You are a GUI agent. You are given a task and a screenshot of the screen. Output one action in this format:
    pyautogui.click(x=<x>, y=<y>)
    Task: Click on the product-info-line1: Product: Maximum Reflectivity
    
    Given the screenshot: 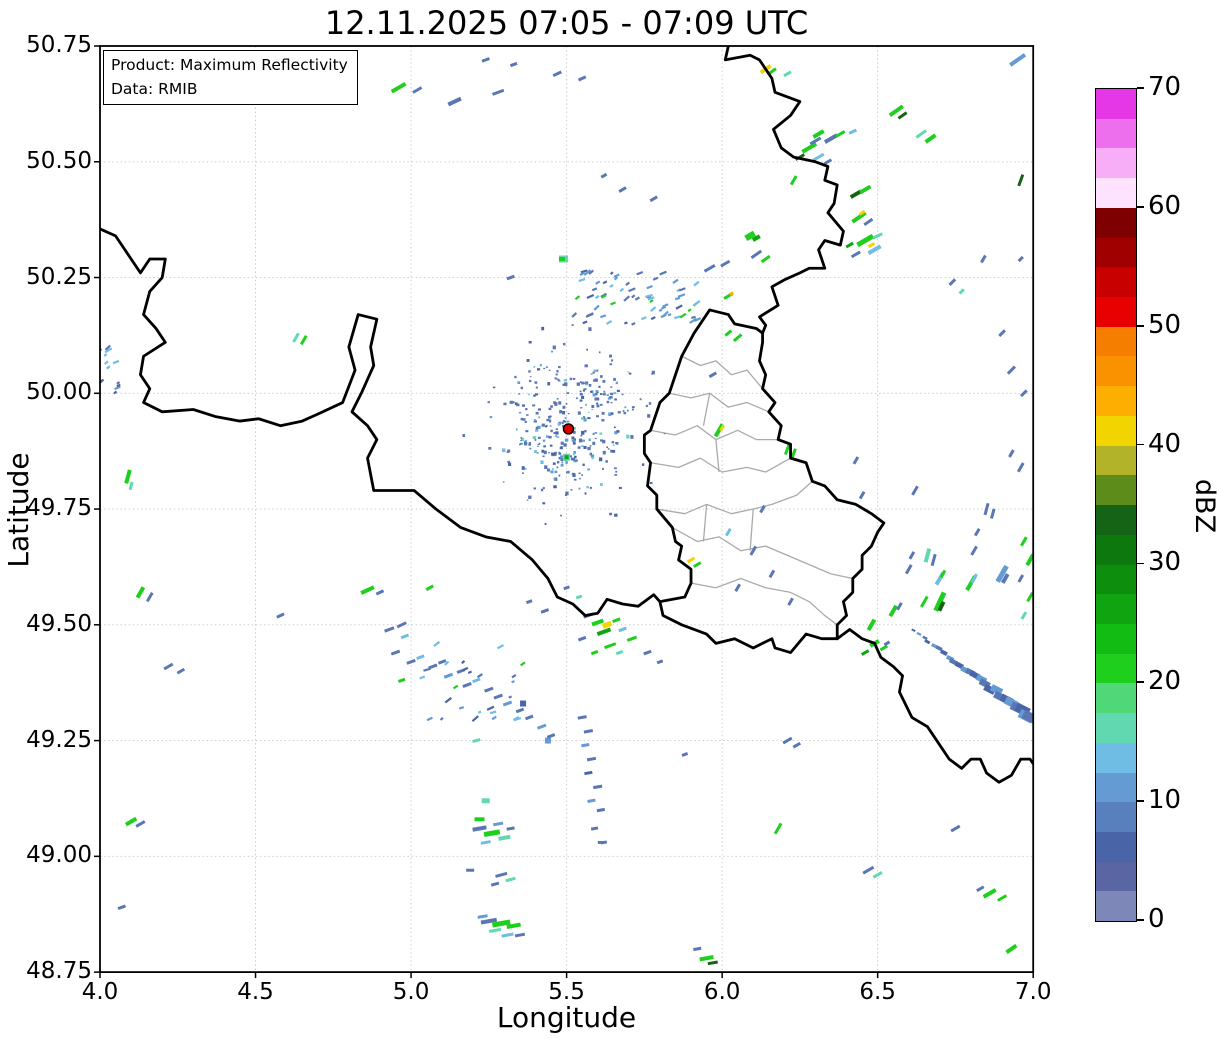 What is the action you would take?
    pyautogui.click(x=229, y=65)
    